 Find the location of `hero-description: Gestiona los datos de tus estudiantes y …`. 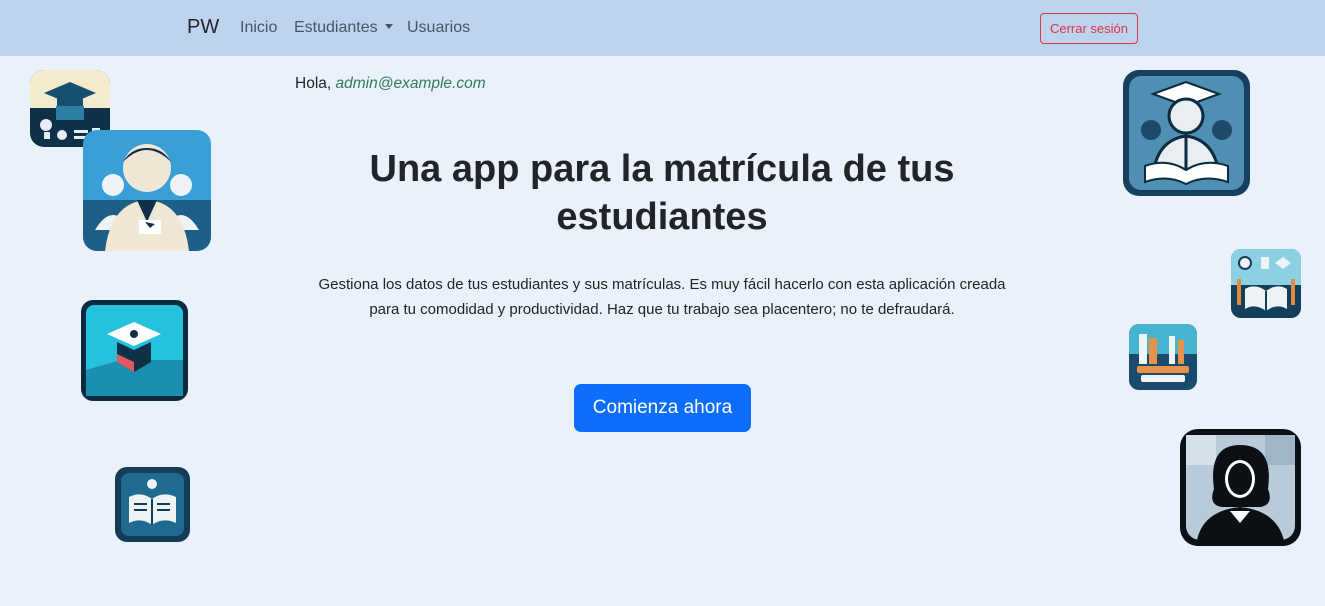

hero-description: Gestiona los datos de tus estudiantes y … is located at coordinates (662, 297).